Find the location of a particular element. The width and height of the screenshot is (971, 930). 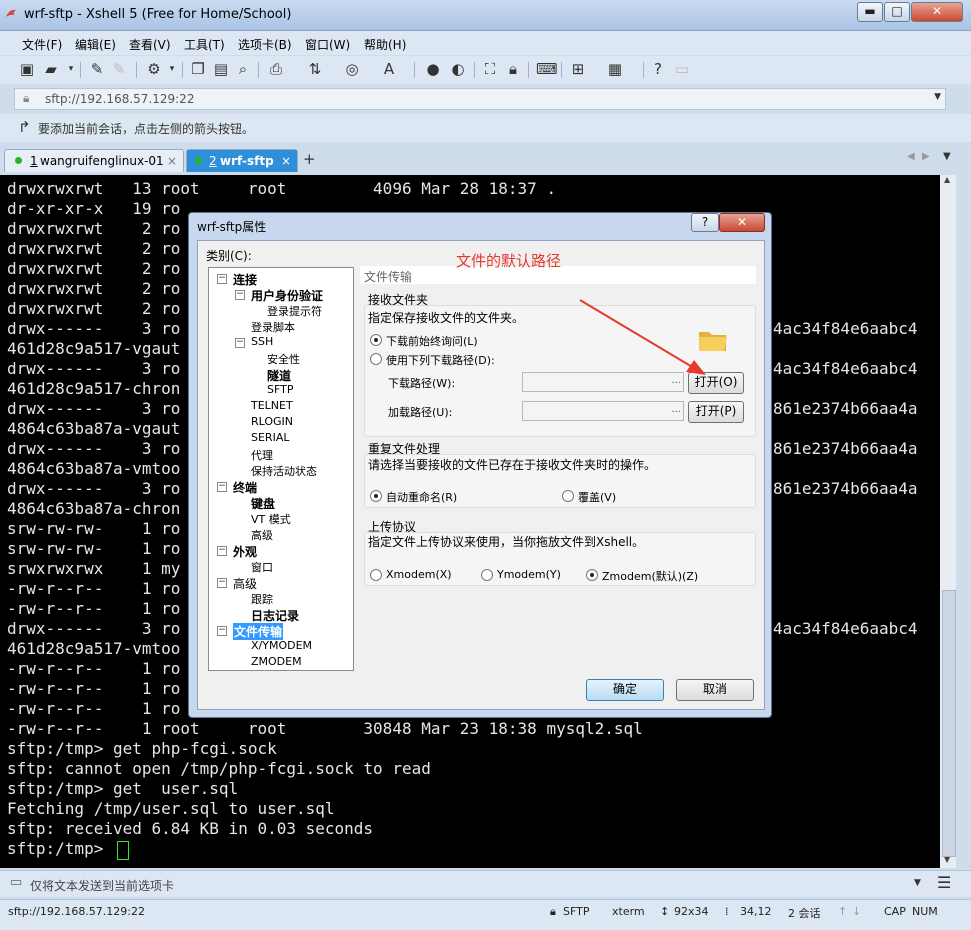

properties-dropdown-icon: ▾ is located at coordinates (172, 69).